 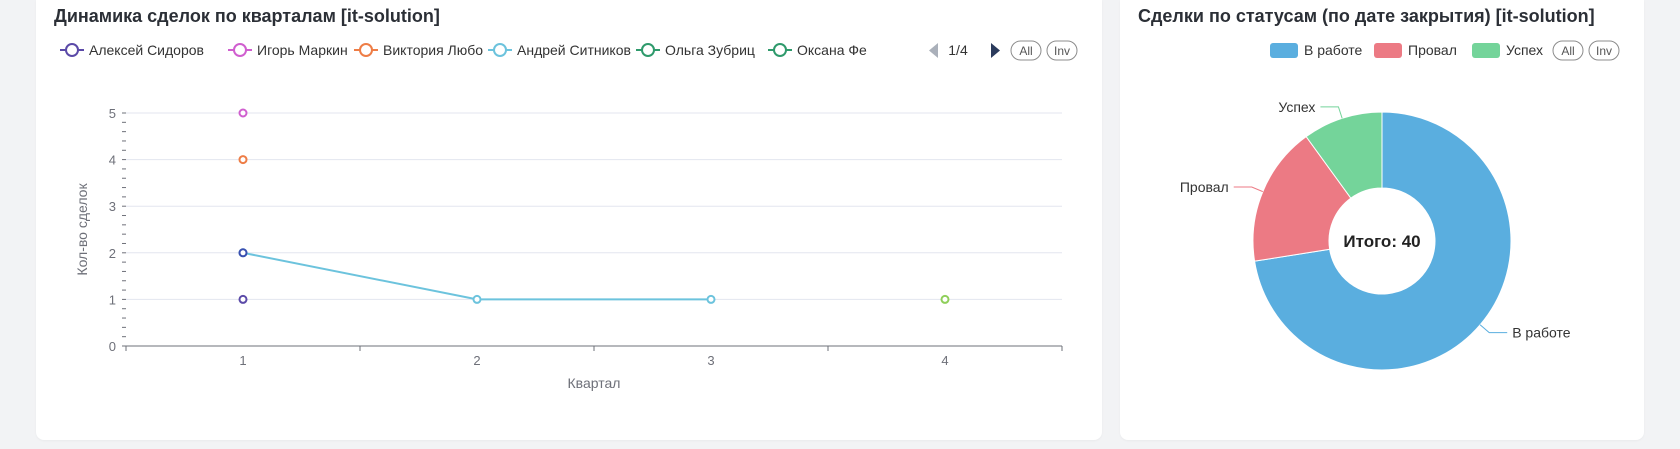 I want to click on legend-item: Андрей Ситников, so click(x=559, y=50).